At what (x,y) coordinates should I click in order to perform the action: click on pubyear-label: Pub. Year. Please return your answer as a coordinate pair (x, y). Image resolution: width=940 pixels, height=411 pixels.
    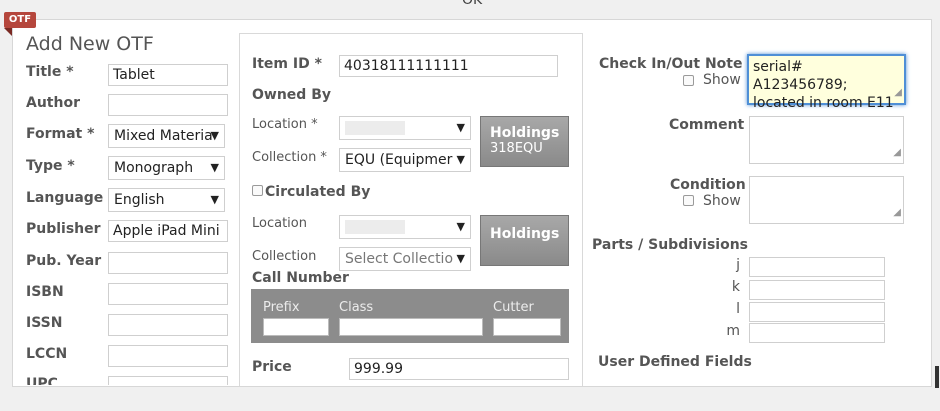
    Looking at the image, I should click on (64, 261).